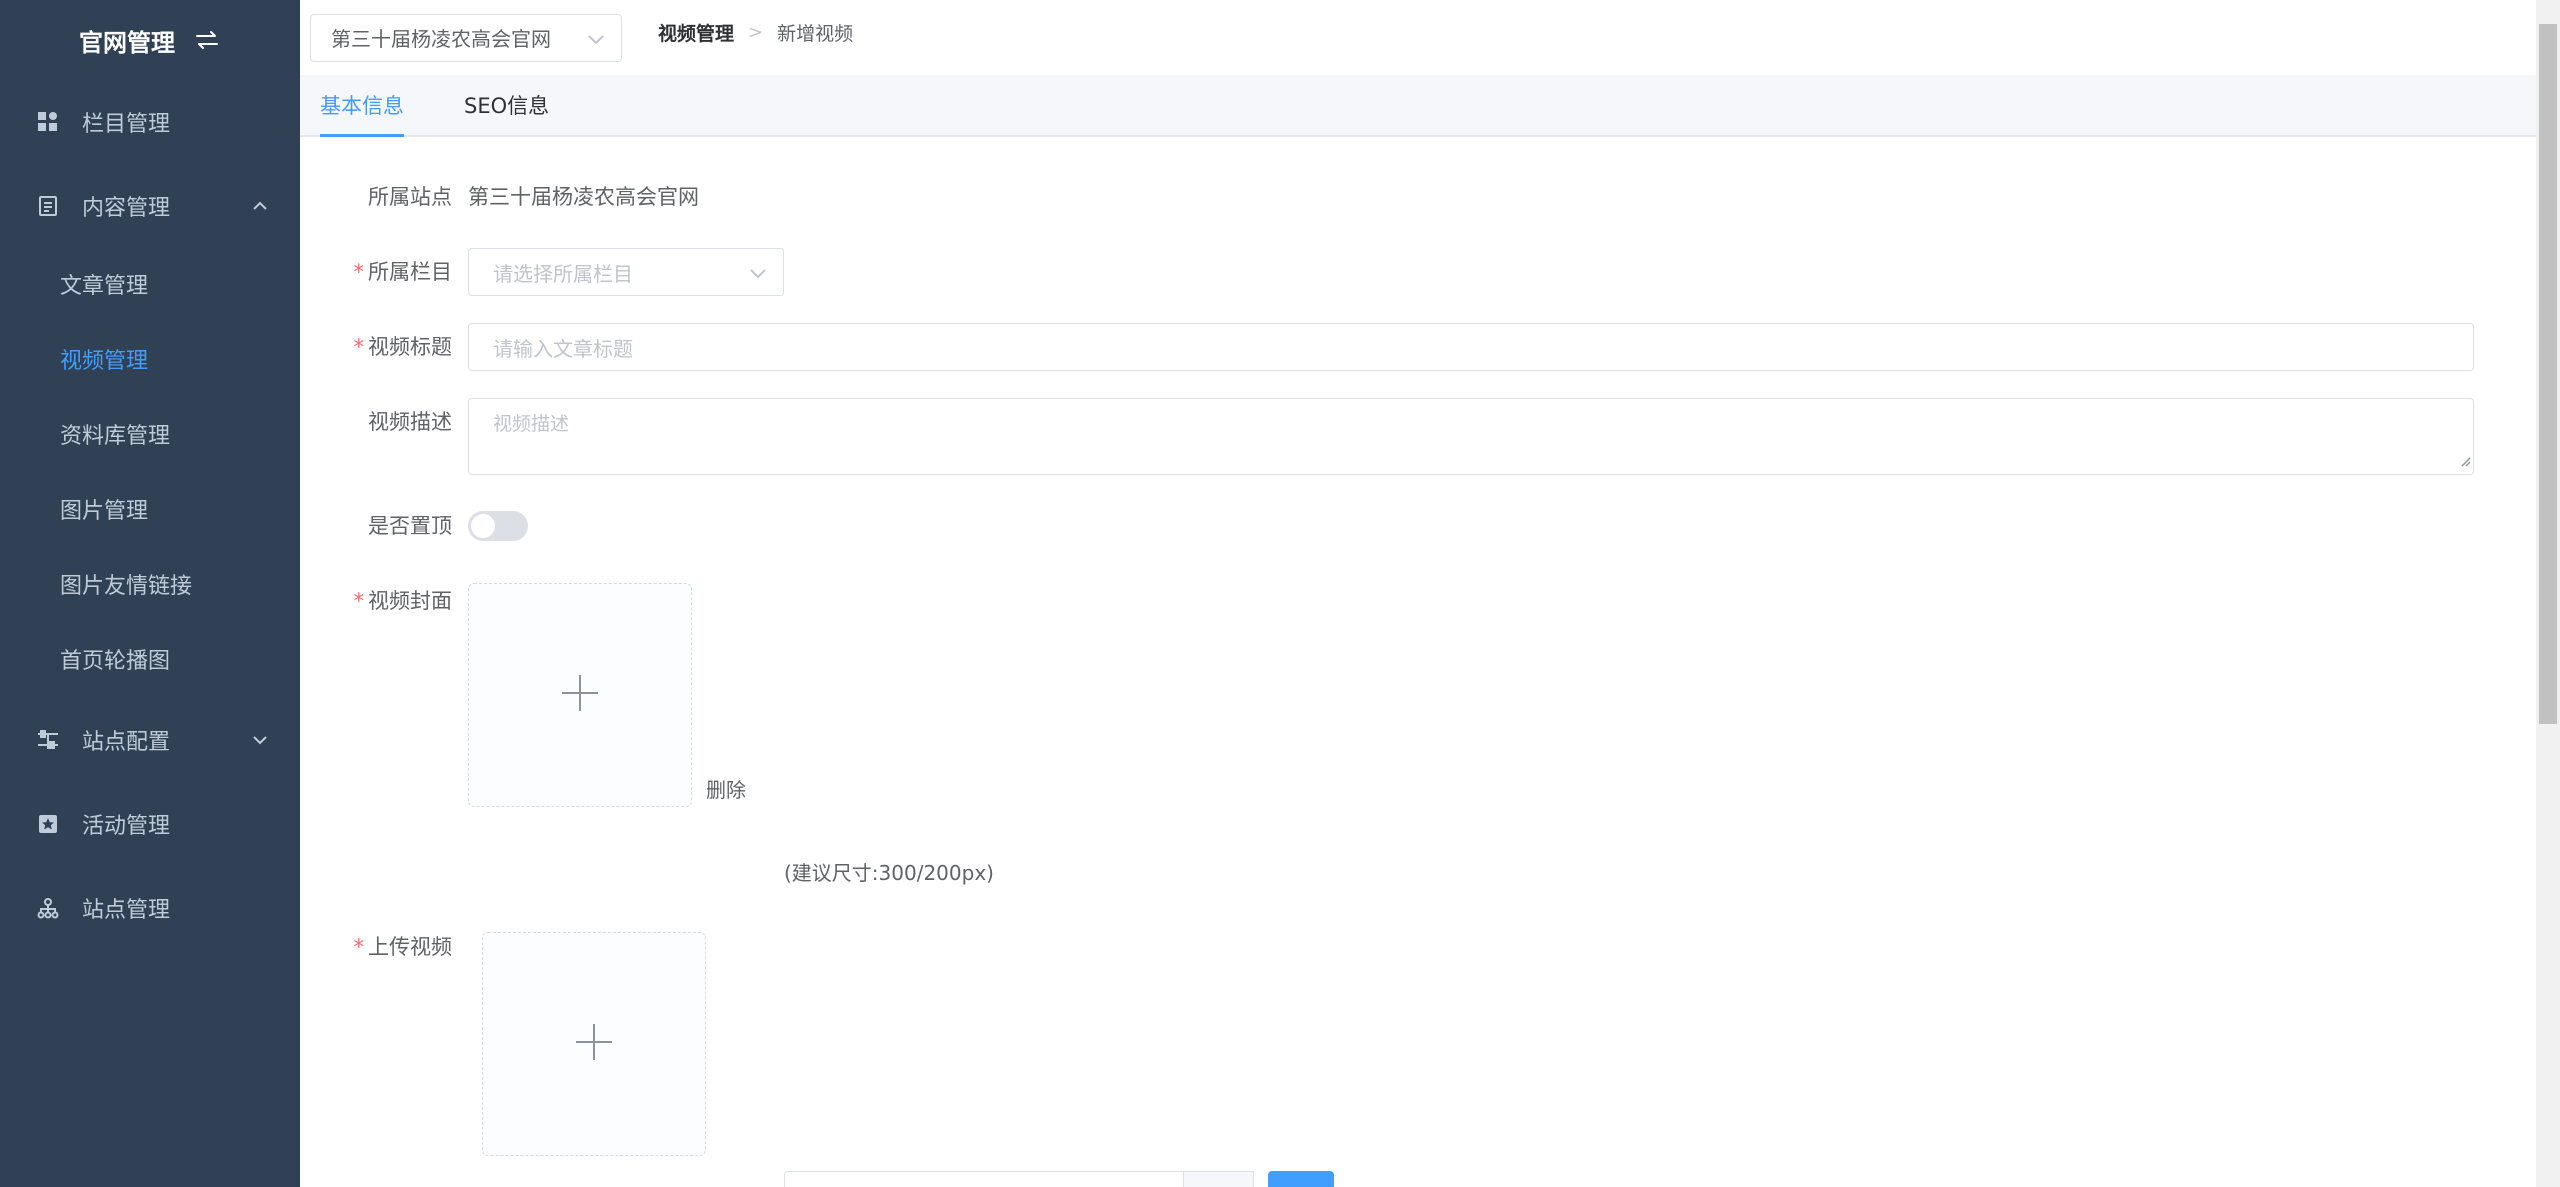 The height and width of the screenshot is (1187, 2560). Describe the element at coordinates (403, 272) in the screenshot. I see `column-label: * 所属栏目` at that location.